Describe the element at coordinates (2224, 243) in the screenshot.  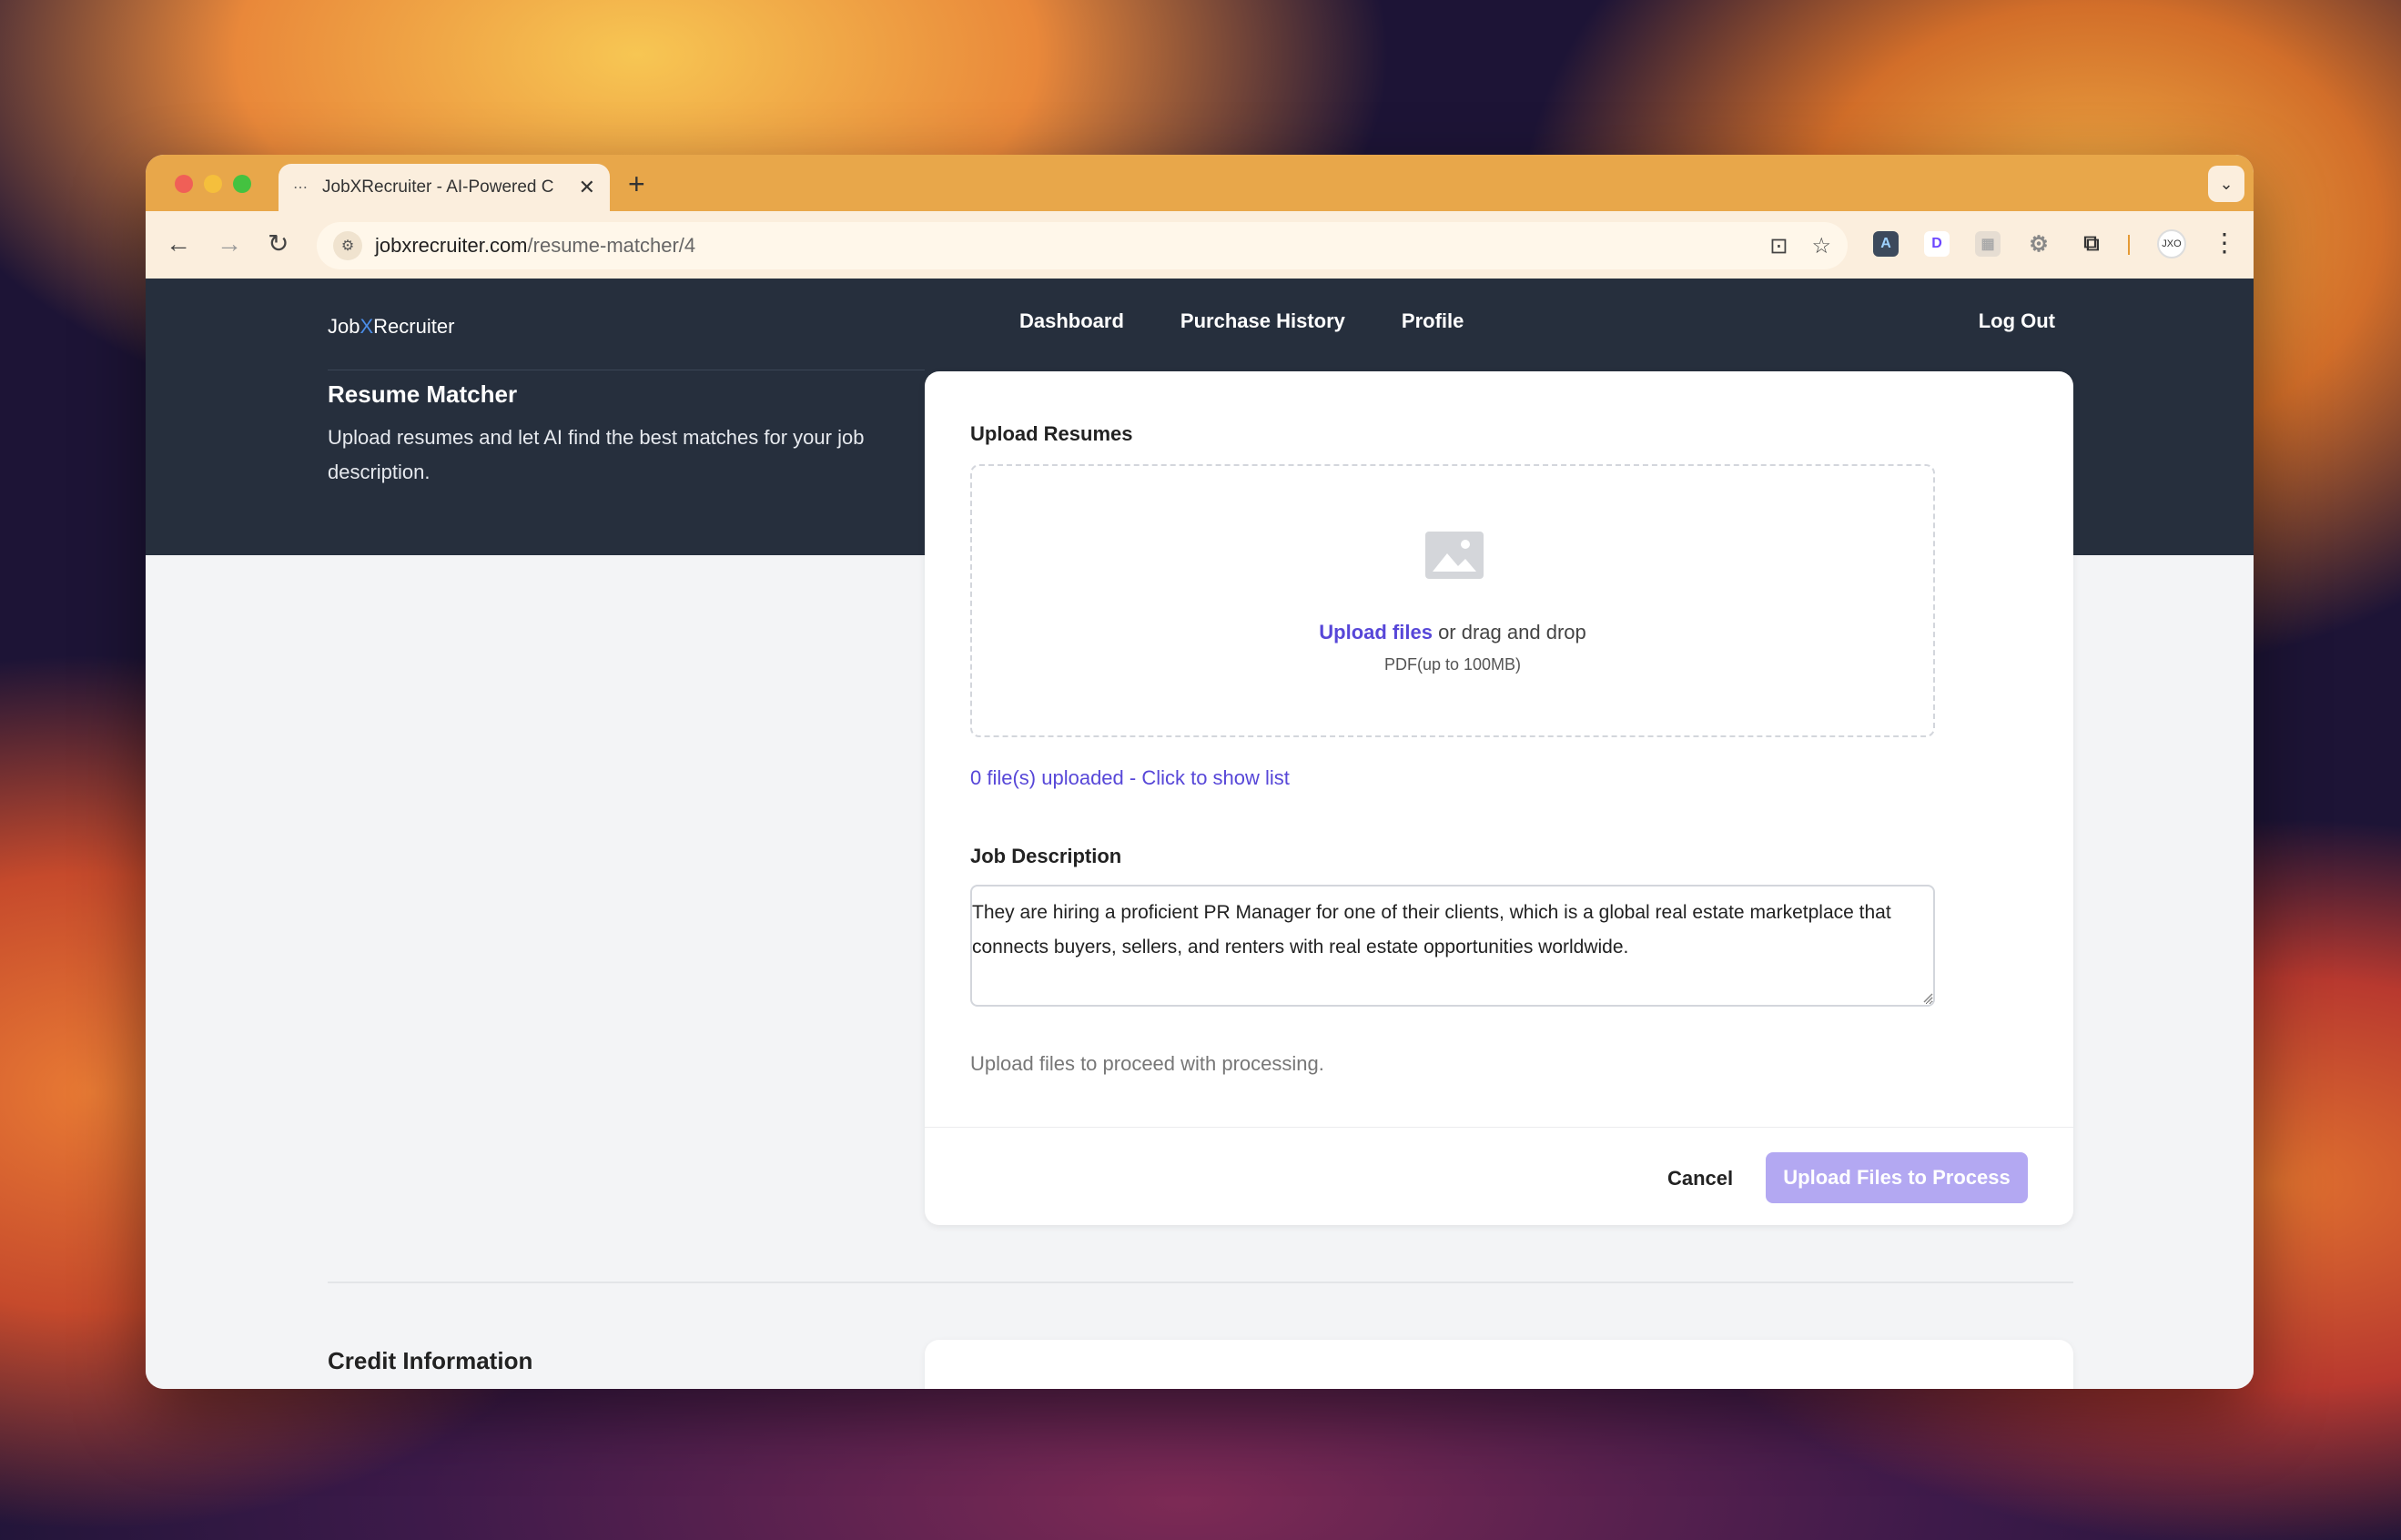
I see `browser-menu-icon: ⋮` at that location.